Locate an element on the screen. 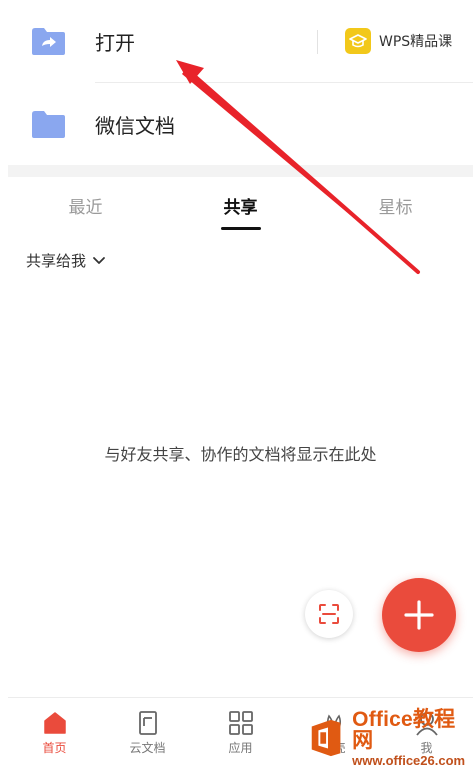  watermark-logo: Office教程网 www.office26.com is located at coordinates (388, 738).